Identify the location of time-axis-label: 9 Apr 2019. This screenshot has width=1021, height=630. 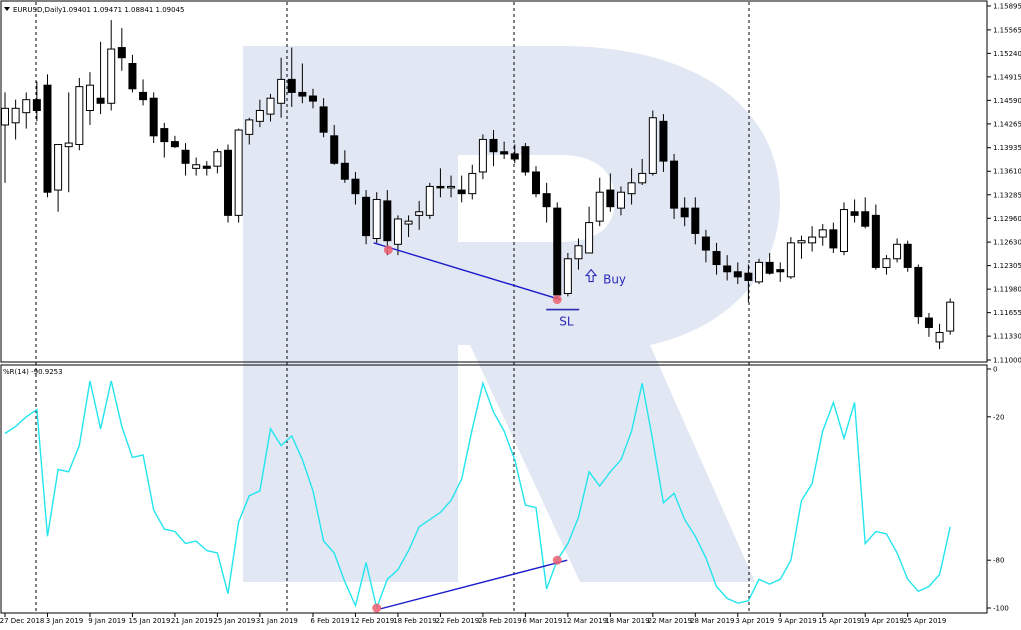
(797, 621).